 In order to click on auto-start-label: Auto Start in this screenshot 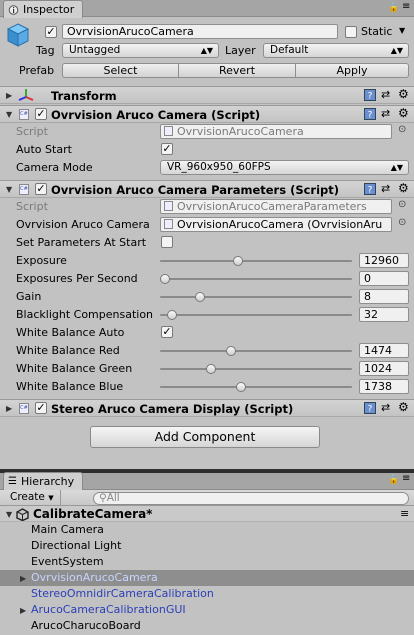, I will do `click(44, 149)`.